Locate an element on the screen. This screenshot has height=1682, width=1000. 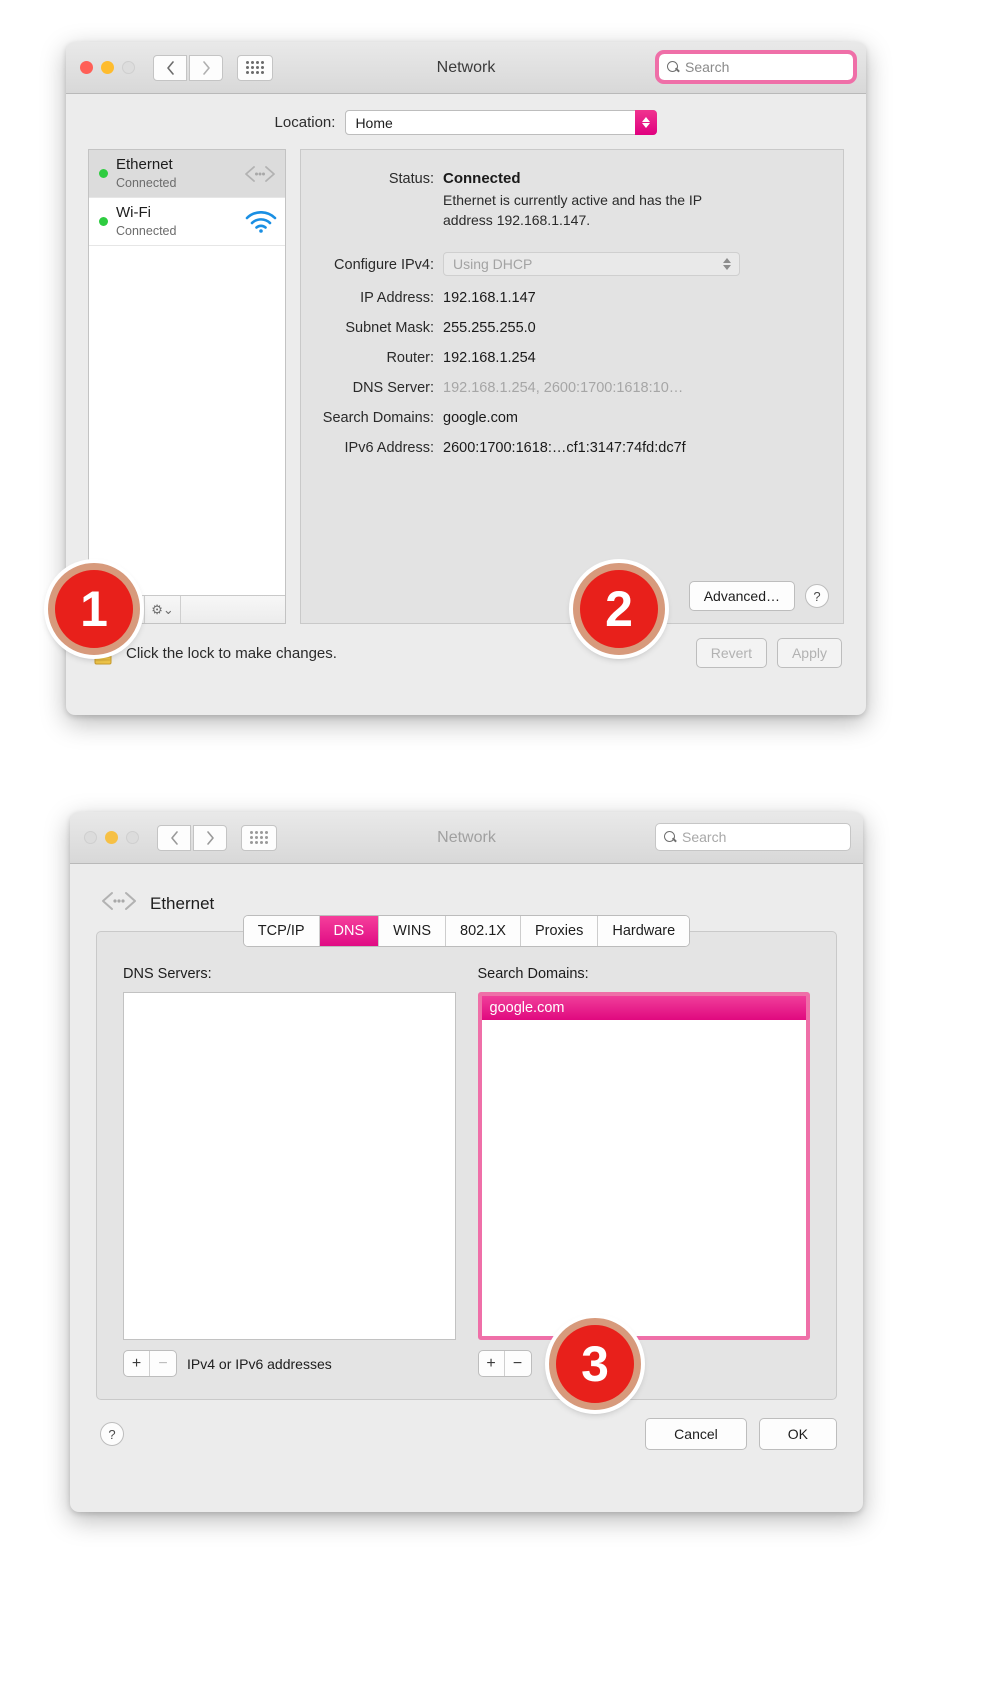
revert-button: Revert is located at coordinates (731, 653).